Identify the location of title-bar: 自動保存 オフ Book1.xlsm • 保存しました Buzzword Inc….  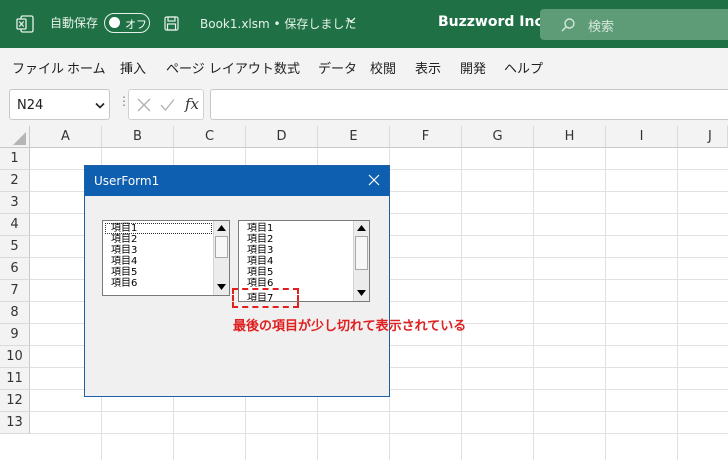
(364, 24).